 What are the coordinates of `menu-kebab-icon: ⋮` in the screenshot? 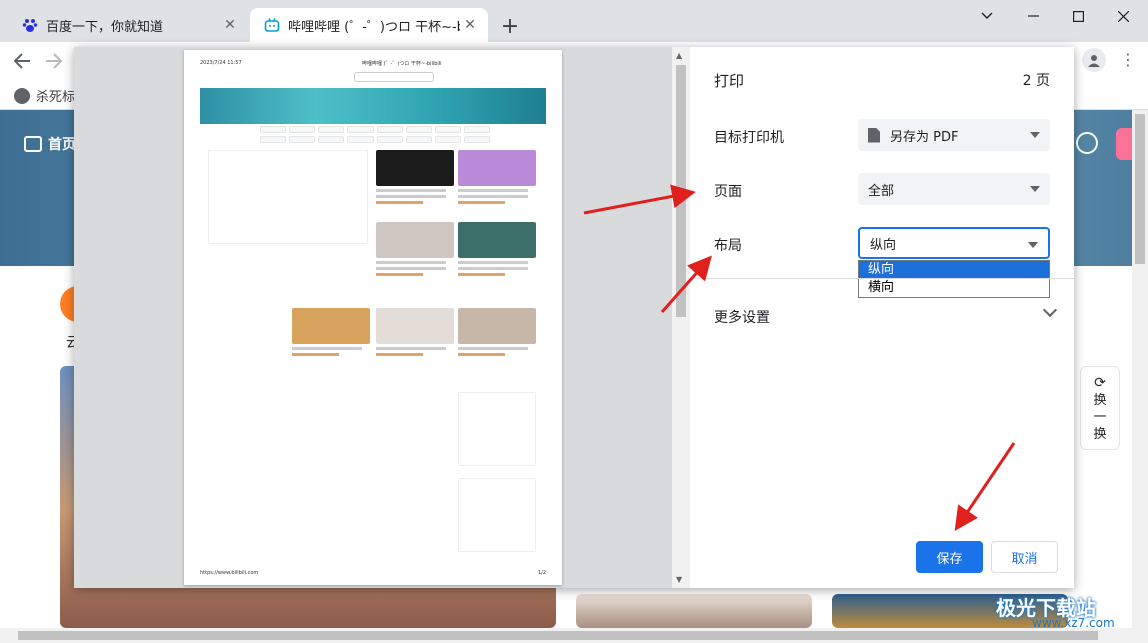 It's located at (1128, 59).